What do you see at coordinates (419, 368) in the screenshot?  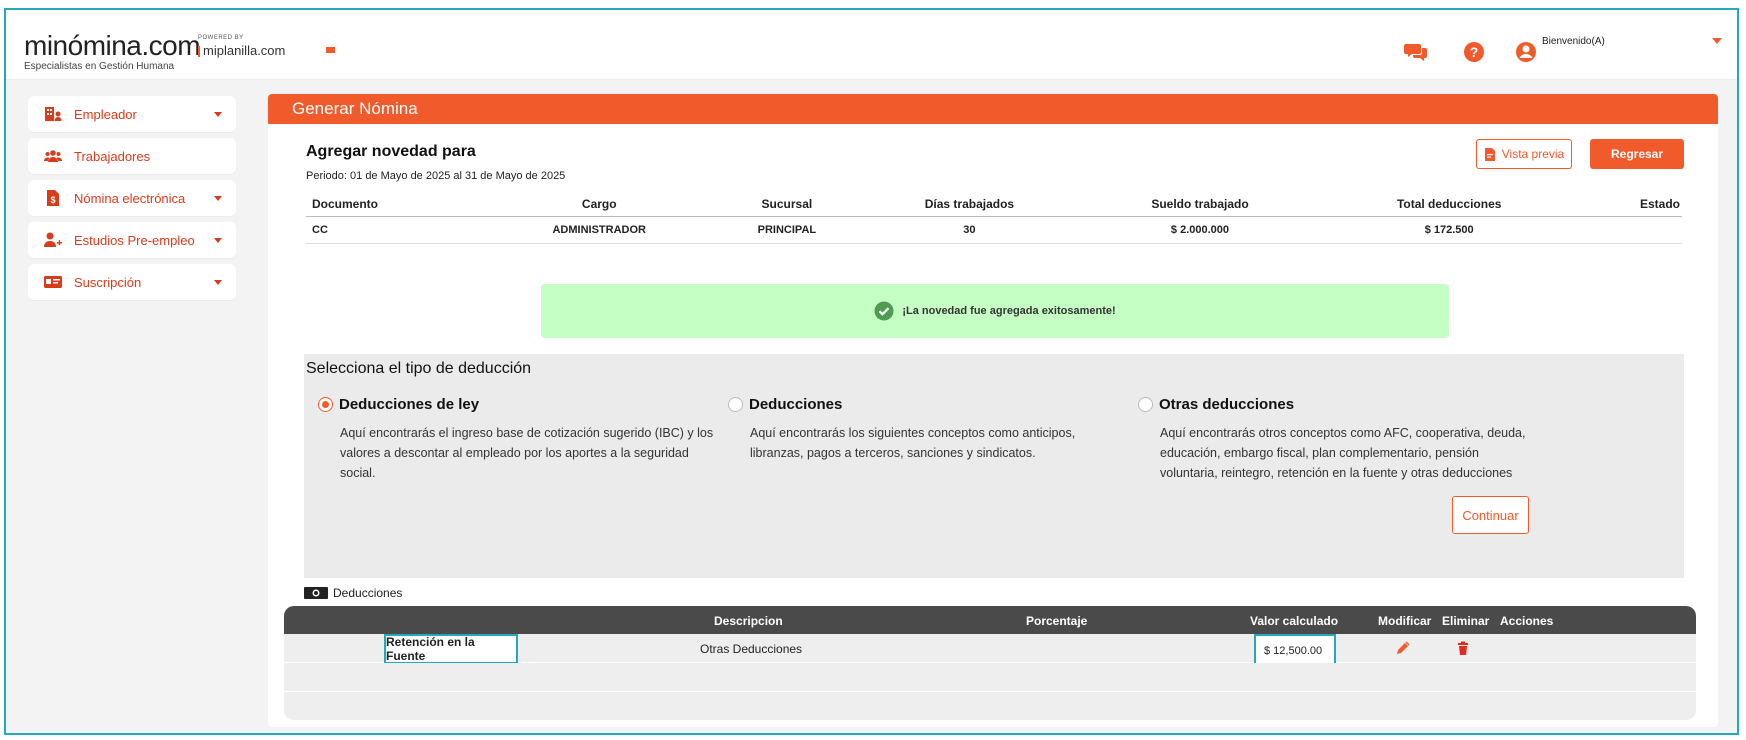 I see `deduction-type-title: Selecciona el tipo de deducción` at bounding box center [419, 368].